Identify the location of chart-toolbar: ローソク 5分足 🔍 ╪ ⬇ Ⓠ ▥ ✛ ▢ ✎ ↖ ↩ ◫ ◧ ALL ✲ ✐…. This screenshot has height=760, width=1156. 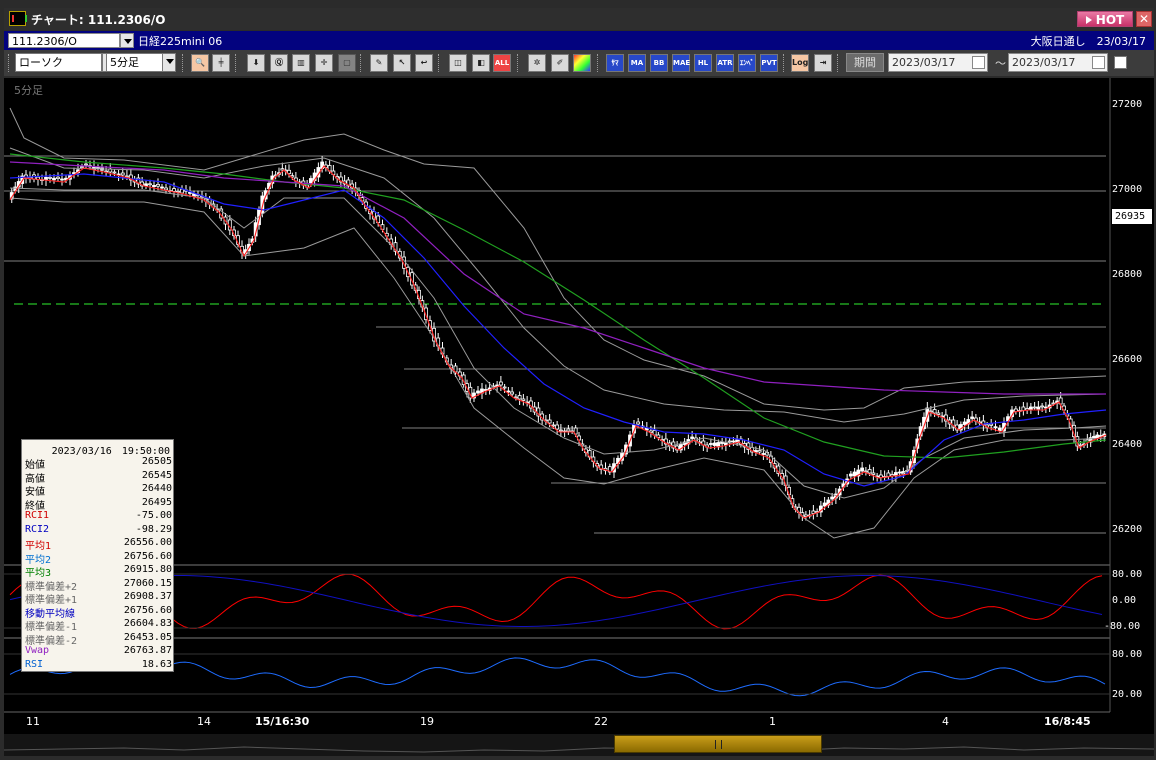
(579, 63).